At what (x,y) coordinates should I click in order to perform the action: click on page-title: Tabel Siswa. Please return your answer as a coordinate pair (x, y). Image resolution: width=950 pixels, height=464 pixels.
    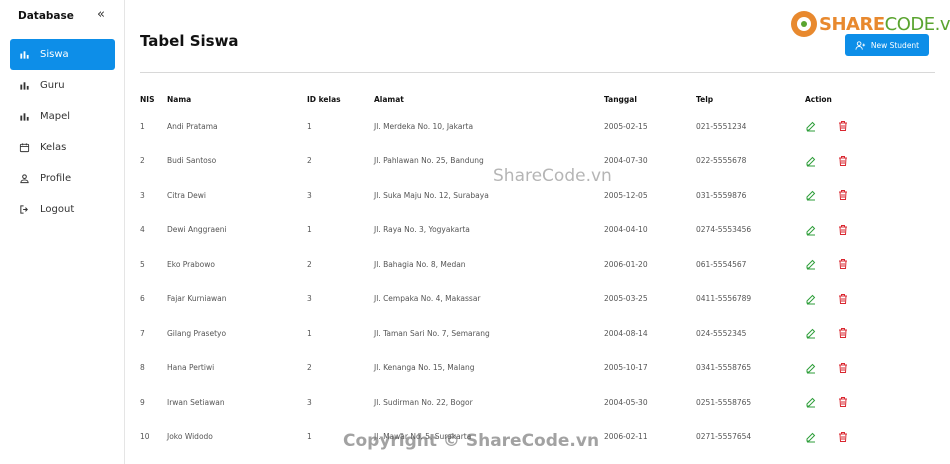
    Looking at the image, I should click on (189, 41).